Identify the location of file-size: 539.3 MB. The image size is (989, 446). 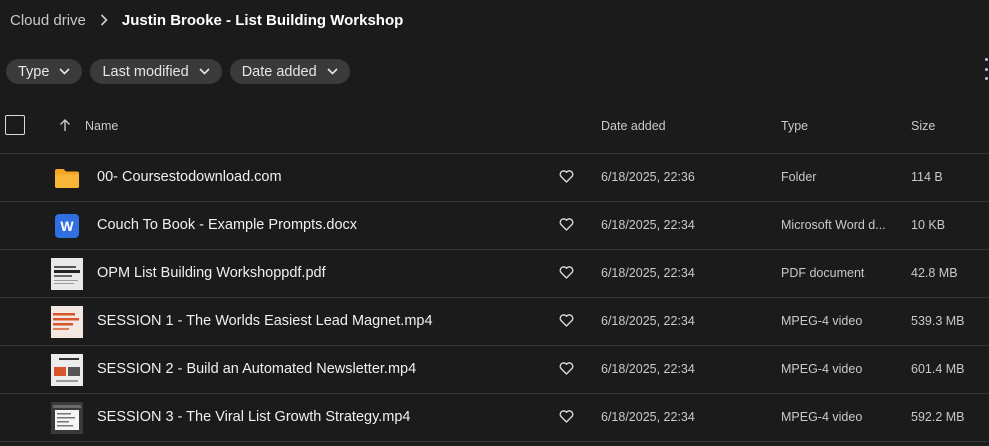
(938, 321).